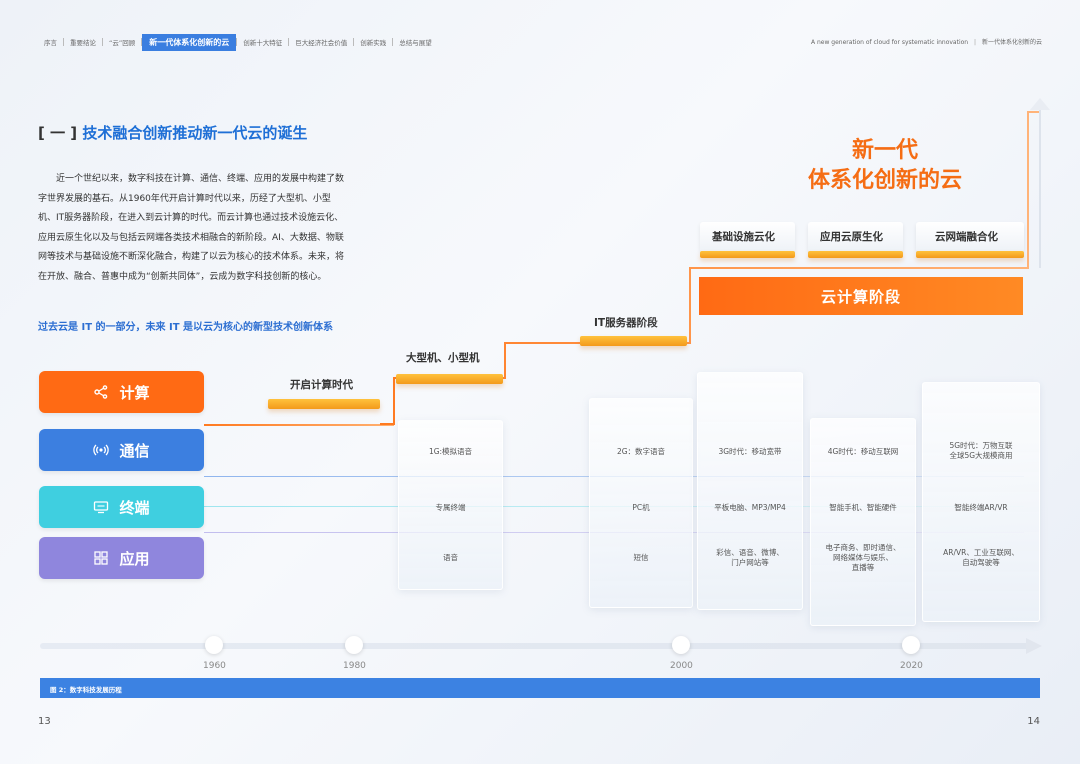 Image resolution: width=1080 pixels, height=764 pixels. Describe the element at coordinates (641, 507) in the screenshot. I see `column-terminal-text: PC机` at that location.